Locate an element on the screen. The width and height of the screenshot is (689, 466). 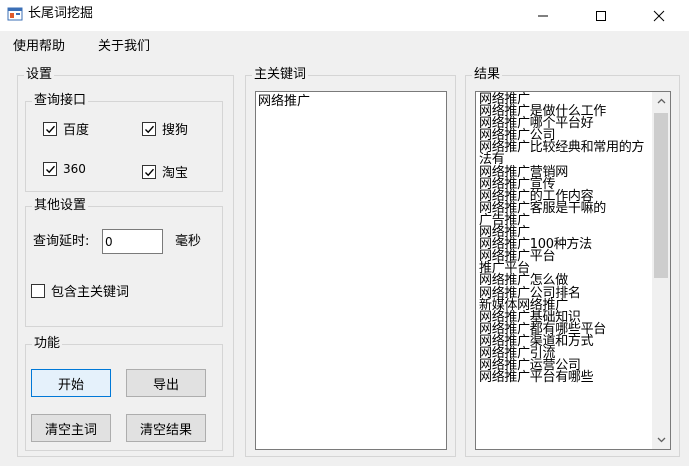
checkbox-sogou: 搜狗 is located at coordinates (165, 128).